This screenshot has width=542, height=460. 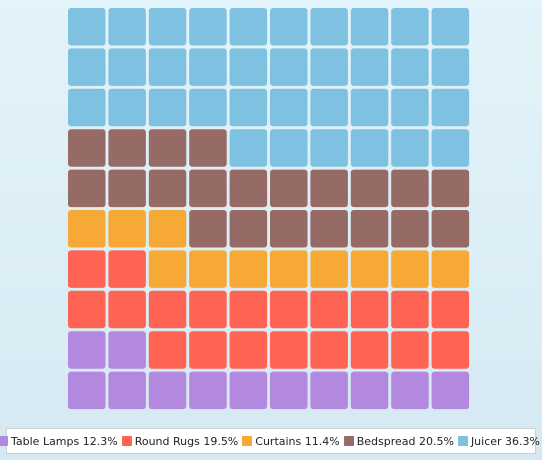 What do you see at coordinates (505, 441) in the screenshot?
I see `legend-label: Juicer 36.3%` at bounding box center [505, 441].